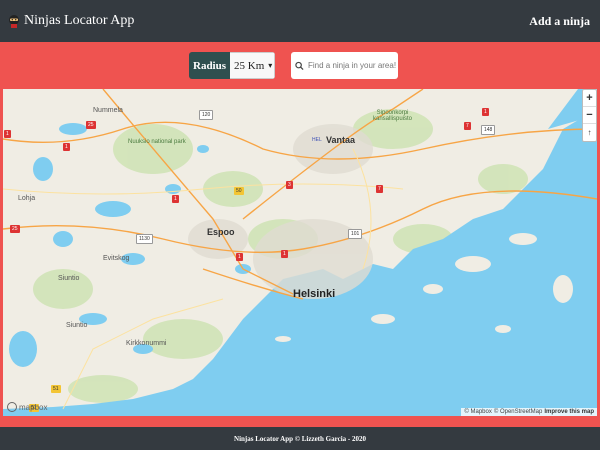 Image resolution: width=600 pixels, height=450 pixels. Describe the element at coordinates (108, 110) in the screenshot. I see `place-label-nummela: Nummela` at that location.